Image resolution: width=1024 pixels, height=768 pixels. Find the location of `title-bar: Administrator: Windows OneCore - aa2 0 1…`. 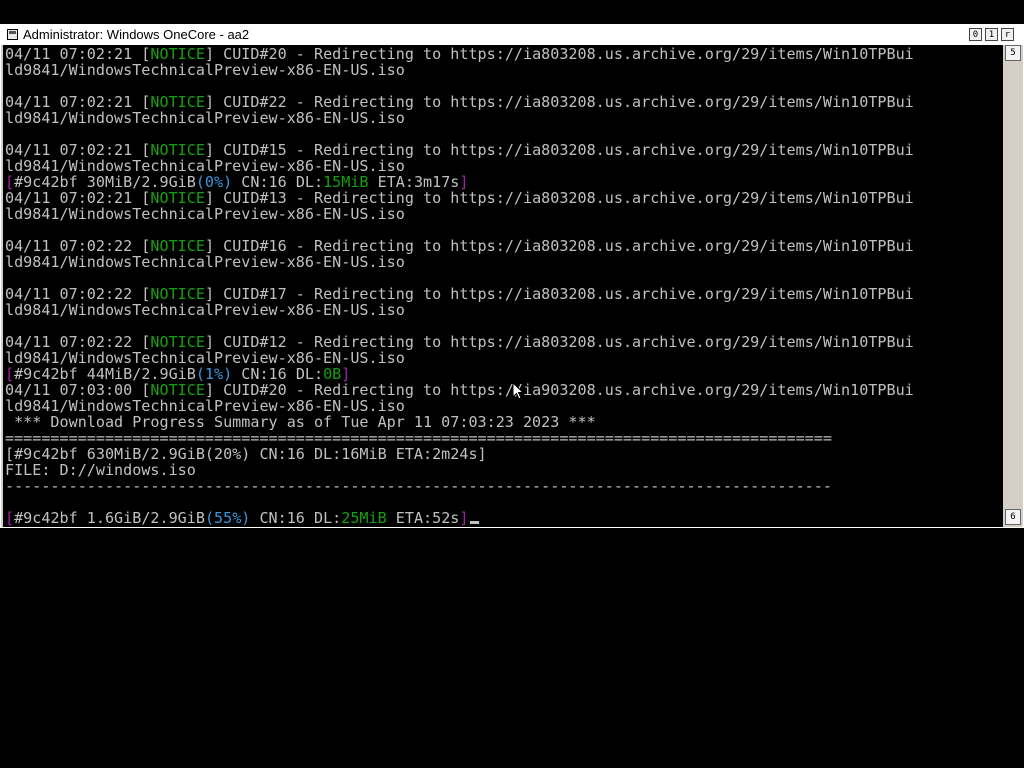

title-bar: Administrator: Windows OneCore - aa2 0 1… is located at coordinates (512, 35).